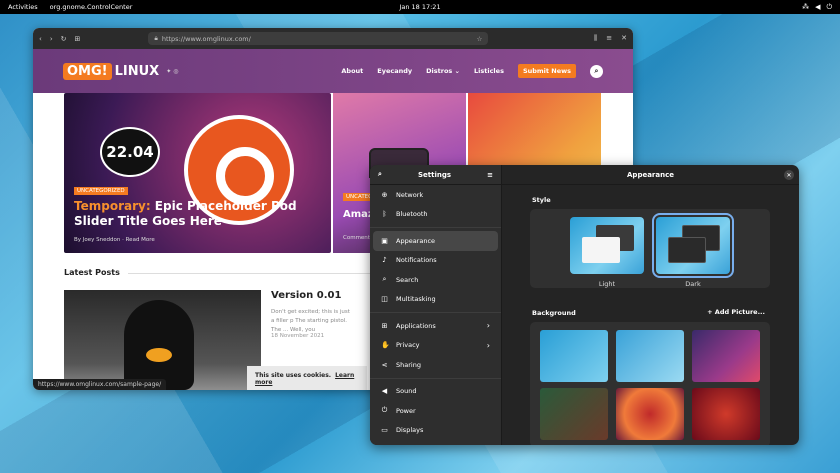 The width and height of the screenshot is (840, 473). I want to click on privacy-icon: ✋, so click(385, 345).